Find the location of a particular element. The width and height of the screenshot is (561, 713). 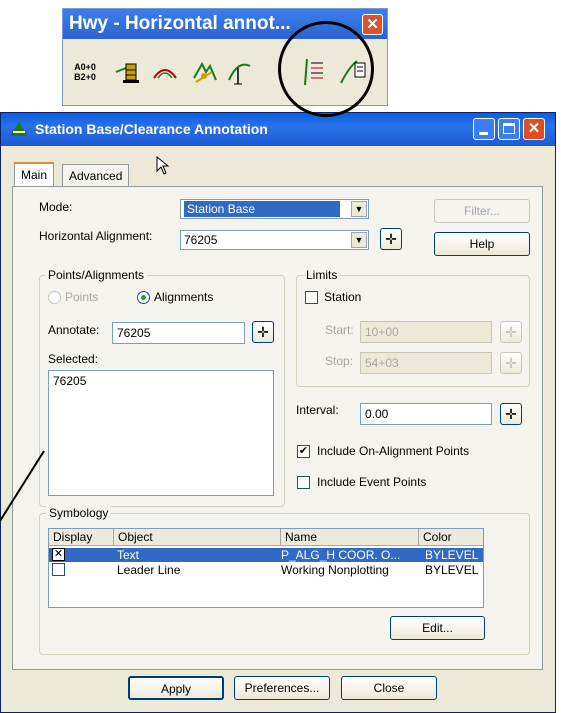

tab-advanced: Advanced is located at coordinates (96, 176).